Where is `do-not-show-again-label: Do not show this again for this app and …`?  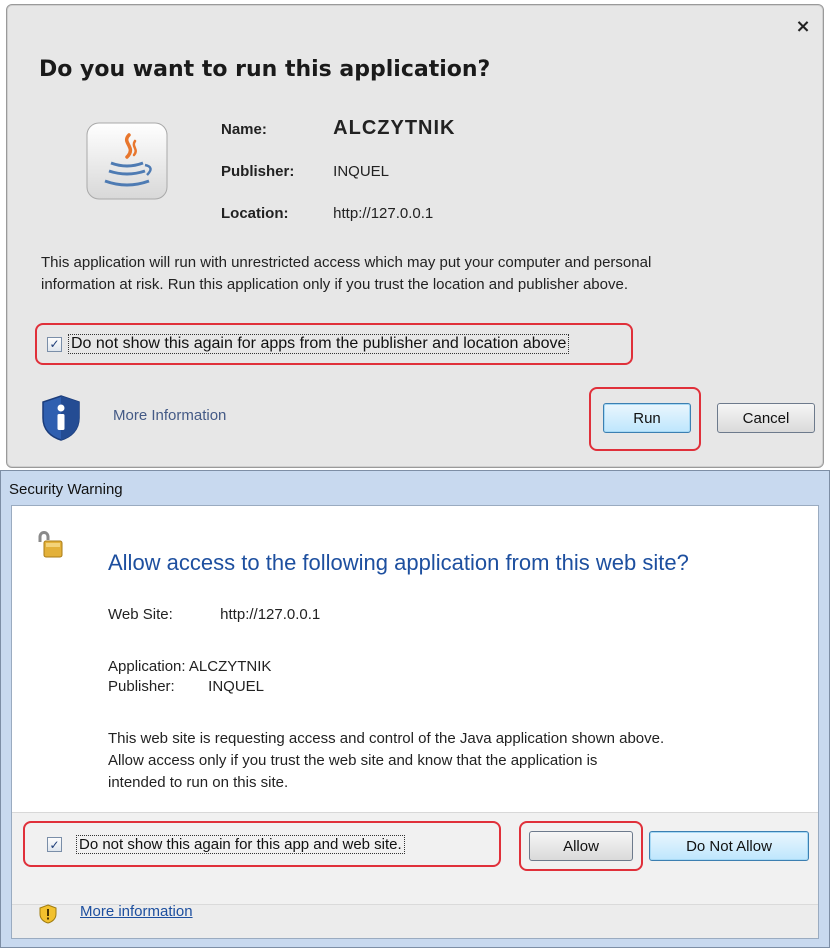 do-not-show-again-label: Do not show this again for this app and … is located at coordinates (240, 844).